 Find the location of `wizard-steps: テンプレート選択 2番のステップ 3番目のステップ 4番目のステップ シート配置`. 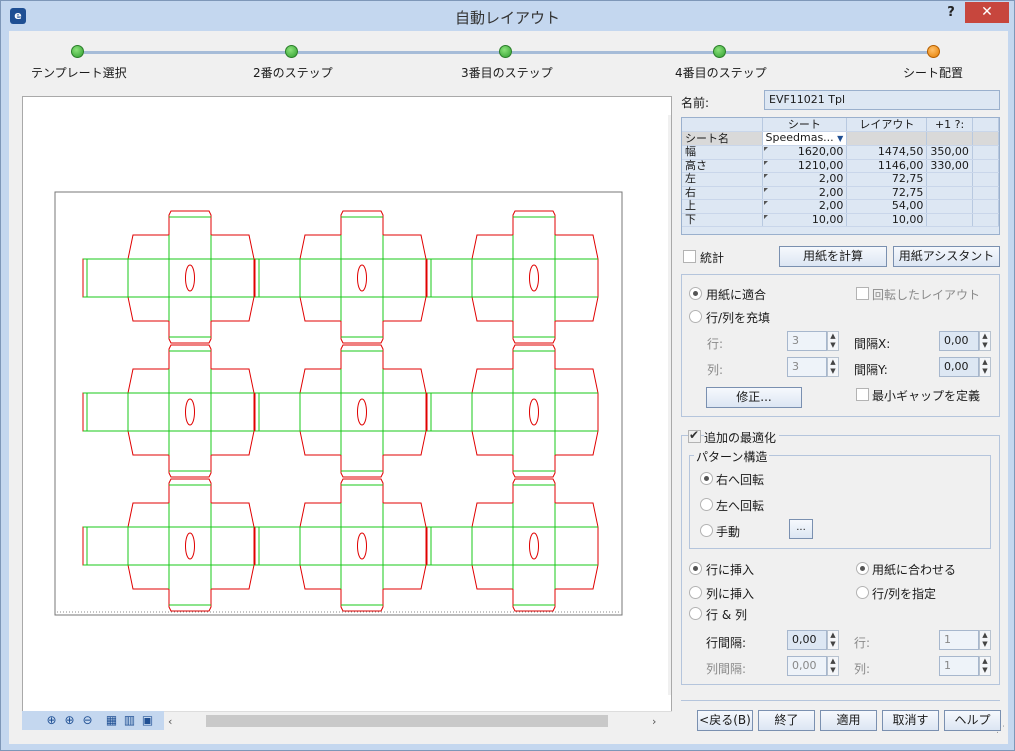

wizard-steps: テンプレート選択 2番のステップ 3番目のステップ 4番目のステップ シート配置 is located at coordinates (508, 59).